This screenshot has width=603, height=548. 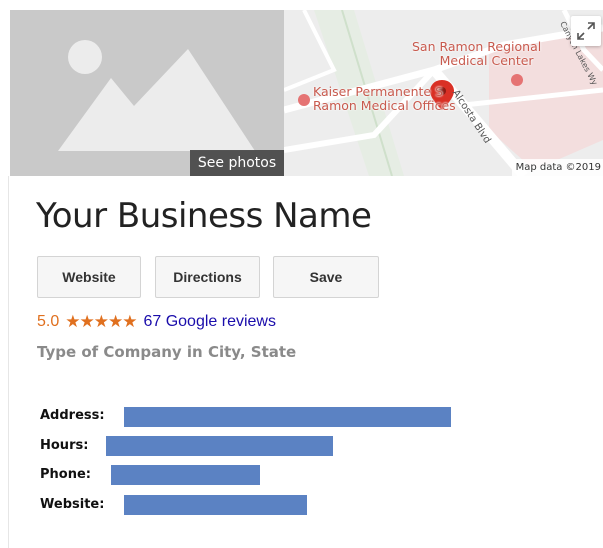 I want to click on expand-map-button, so click(x=586, y=31).